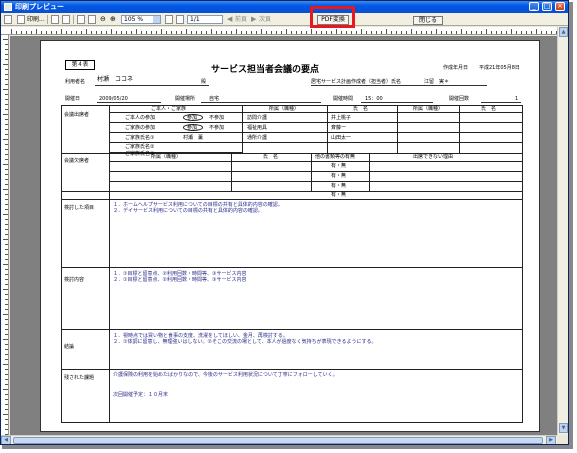  What do you see at coordinates (339, 128) in the screenshot?
I see `member-name: 斉藤一` at bounding box center [339, 128].